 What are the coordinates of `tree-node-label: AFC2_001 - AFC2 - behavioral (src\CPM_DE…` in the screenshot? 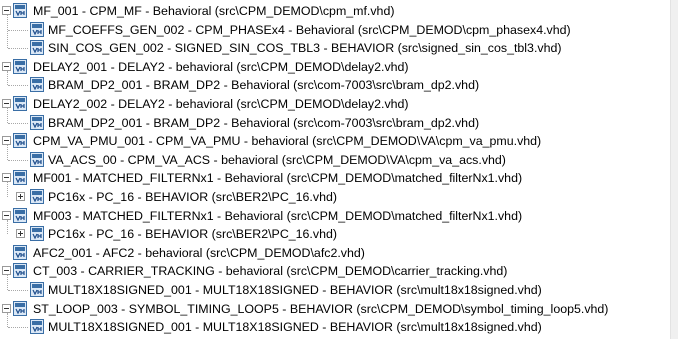 It's located at (199, 252).